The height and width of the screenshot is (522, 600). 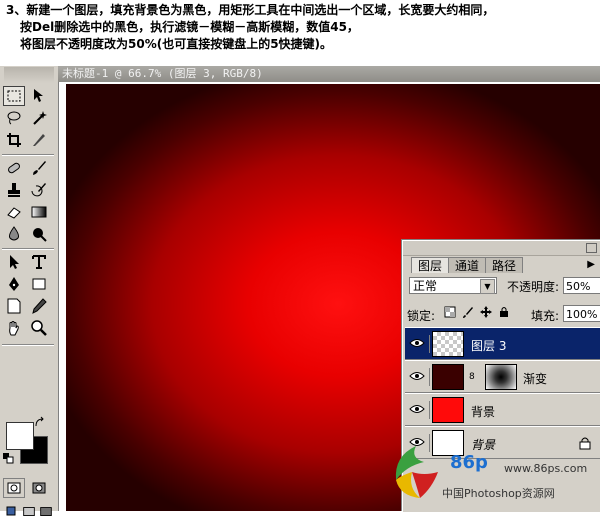 What do you see at coordinates (329, 74) in the screenshot?
I see `document-title-bar: 未标题-1 @ 66.7% (图层 3, RGB/8)` at bounding box center [329, 74].